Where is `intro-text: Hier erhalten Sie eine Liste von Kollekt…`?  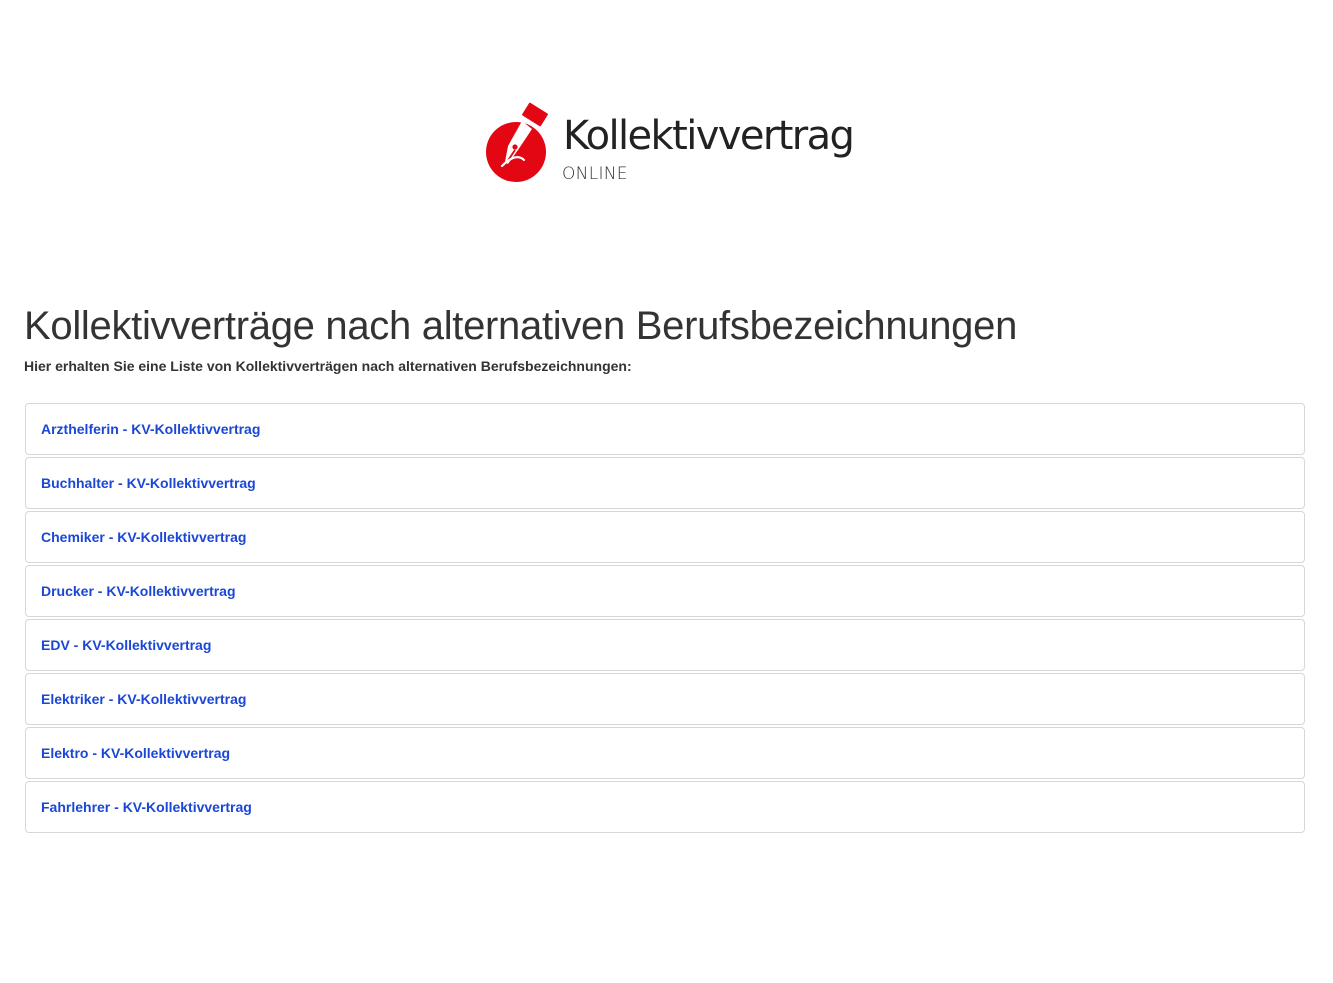
intro-text: Hier erhalten Sie eine Liste von Kollekt… is located at coordinates (328, 366).